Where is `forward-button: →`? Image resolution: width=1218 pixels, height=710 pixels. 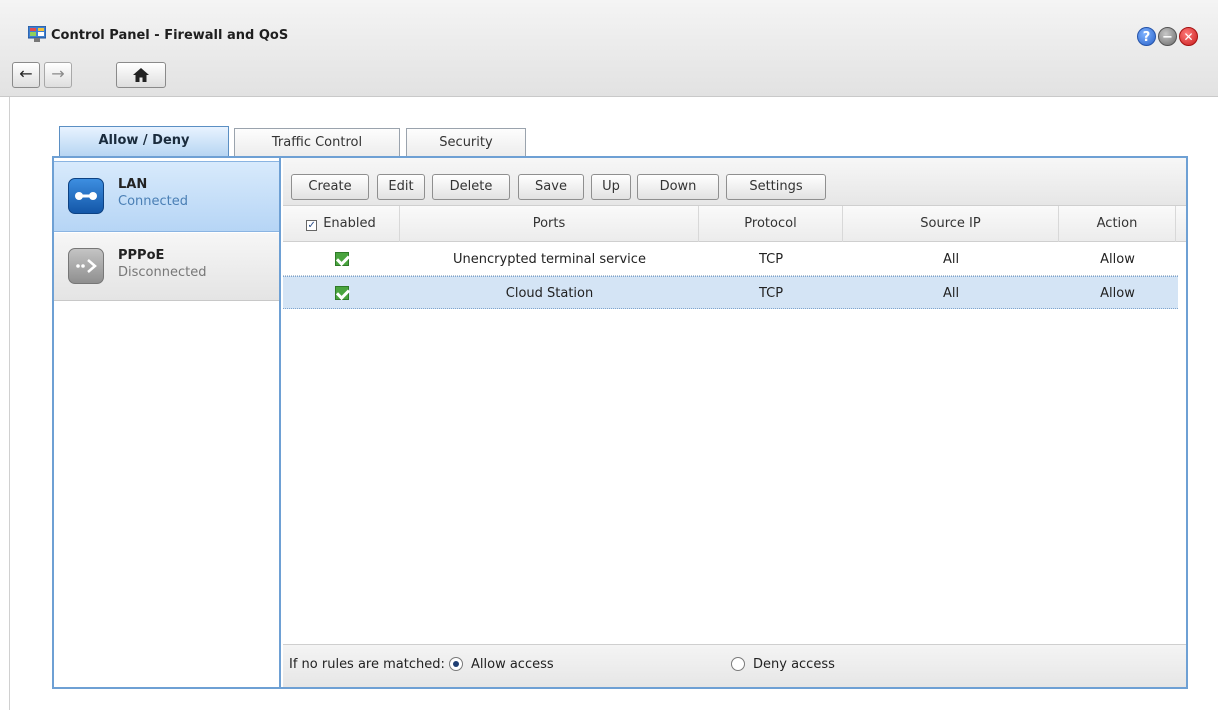 forward-button: → is located at coordinates (58, 75).